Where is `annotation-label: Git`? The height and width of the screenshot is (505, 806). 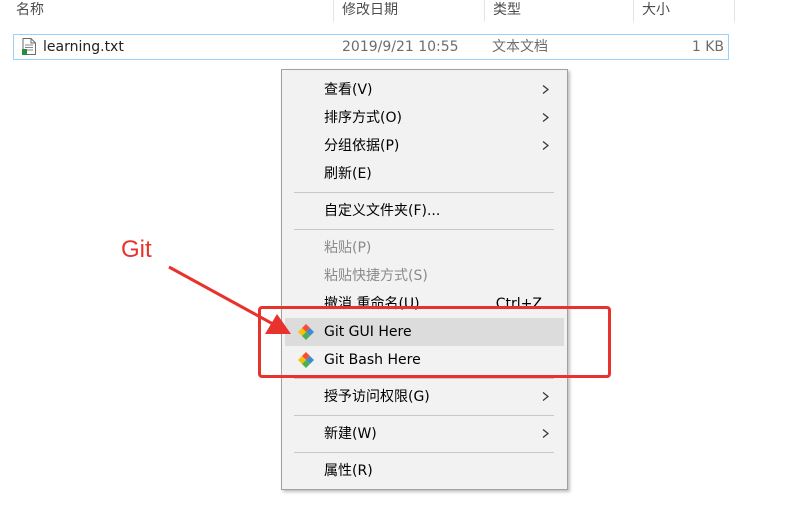 annotation-label: Git is located at coordinates (136, 249).